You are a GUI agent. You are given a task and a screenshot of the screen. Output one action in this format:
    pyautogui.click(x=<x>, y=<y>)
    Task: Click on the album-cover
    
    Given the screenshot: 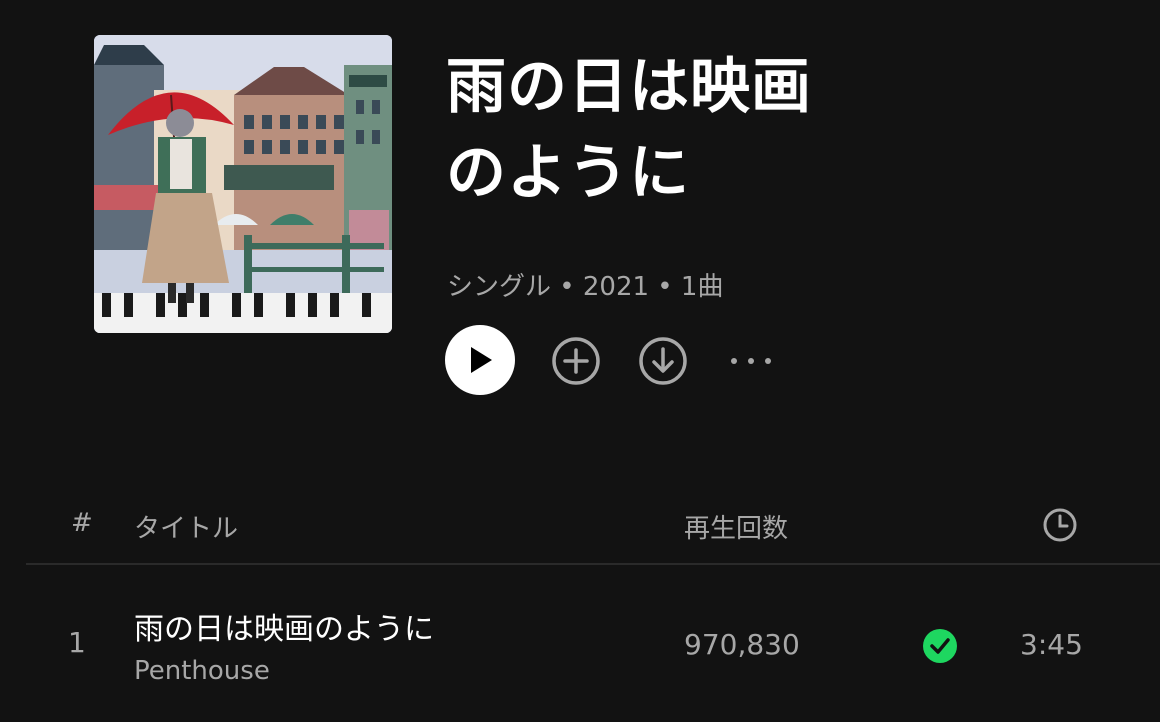 What is the action you would take?
    pyautogui.click(x=243, y=184)
    